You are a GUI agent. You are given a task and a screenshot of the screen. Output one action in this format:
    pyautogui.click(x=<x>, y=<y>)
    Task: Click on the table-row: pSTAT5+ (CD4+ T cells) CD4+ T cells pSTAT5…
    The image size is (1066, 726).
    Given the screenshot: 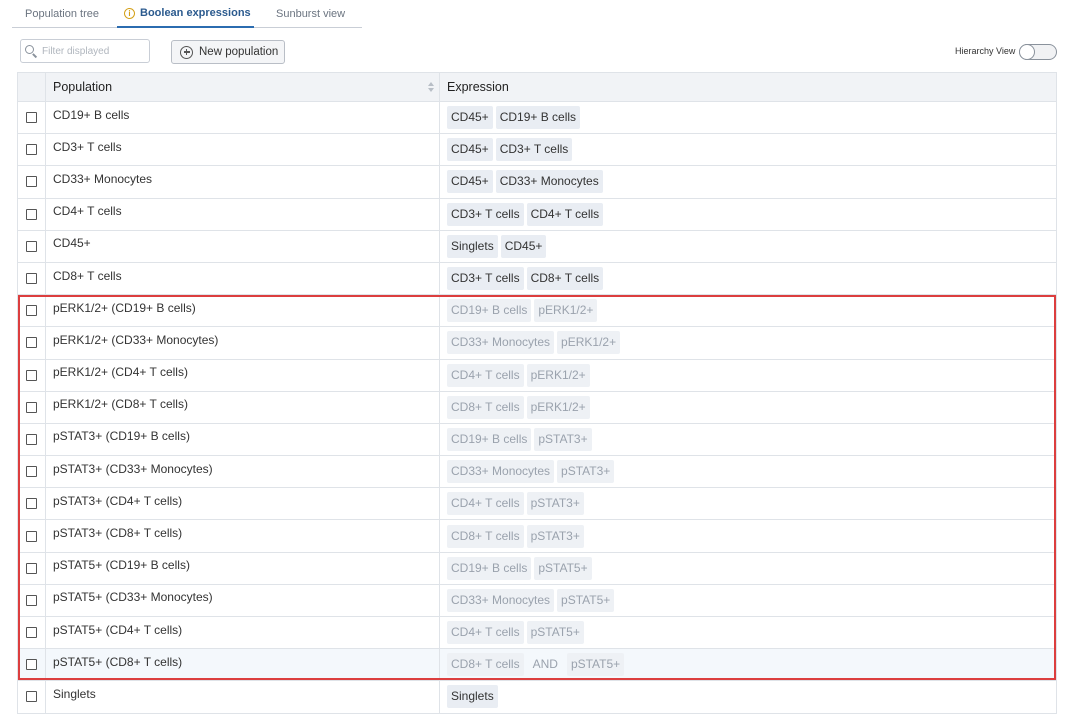 What is the action you would take?
    pyautogui.click(x=537, y=633)
    